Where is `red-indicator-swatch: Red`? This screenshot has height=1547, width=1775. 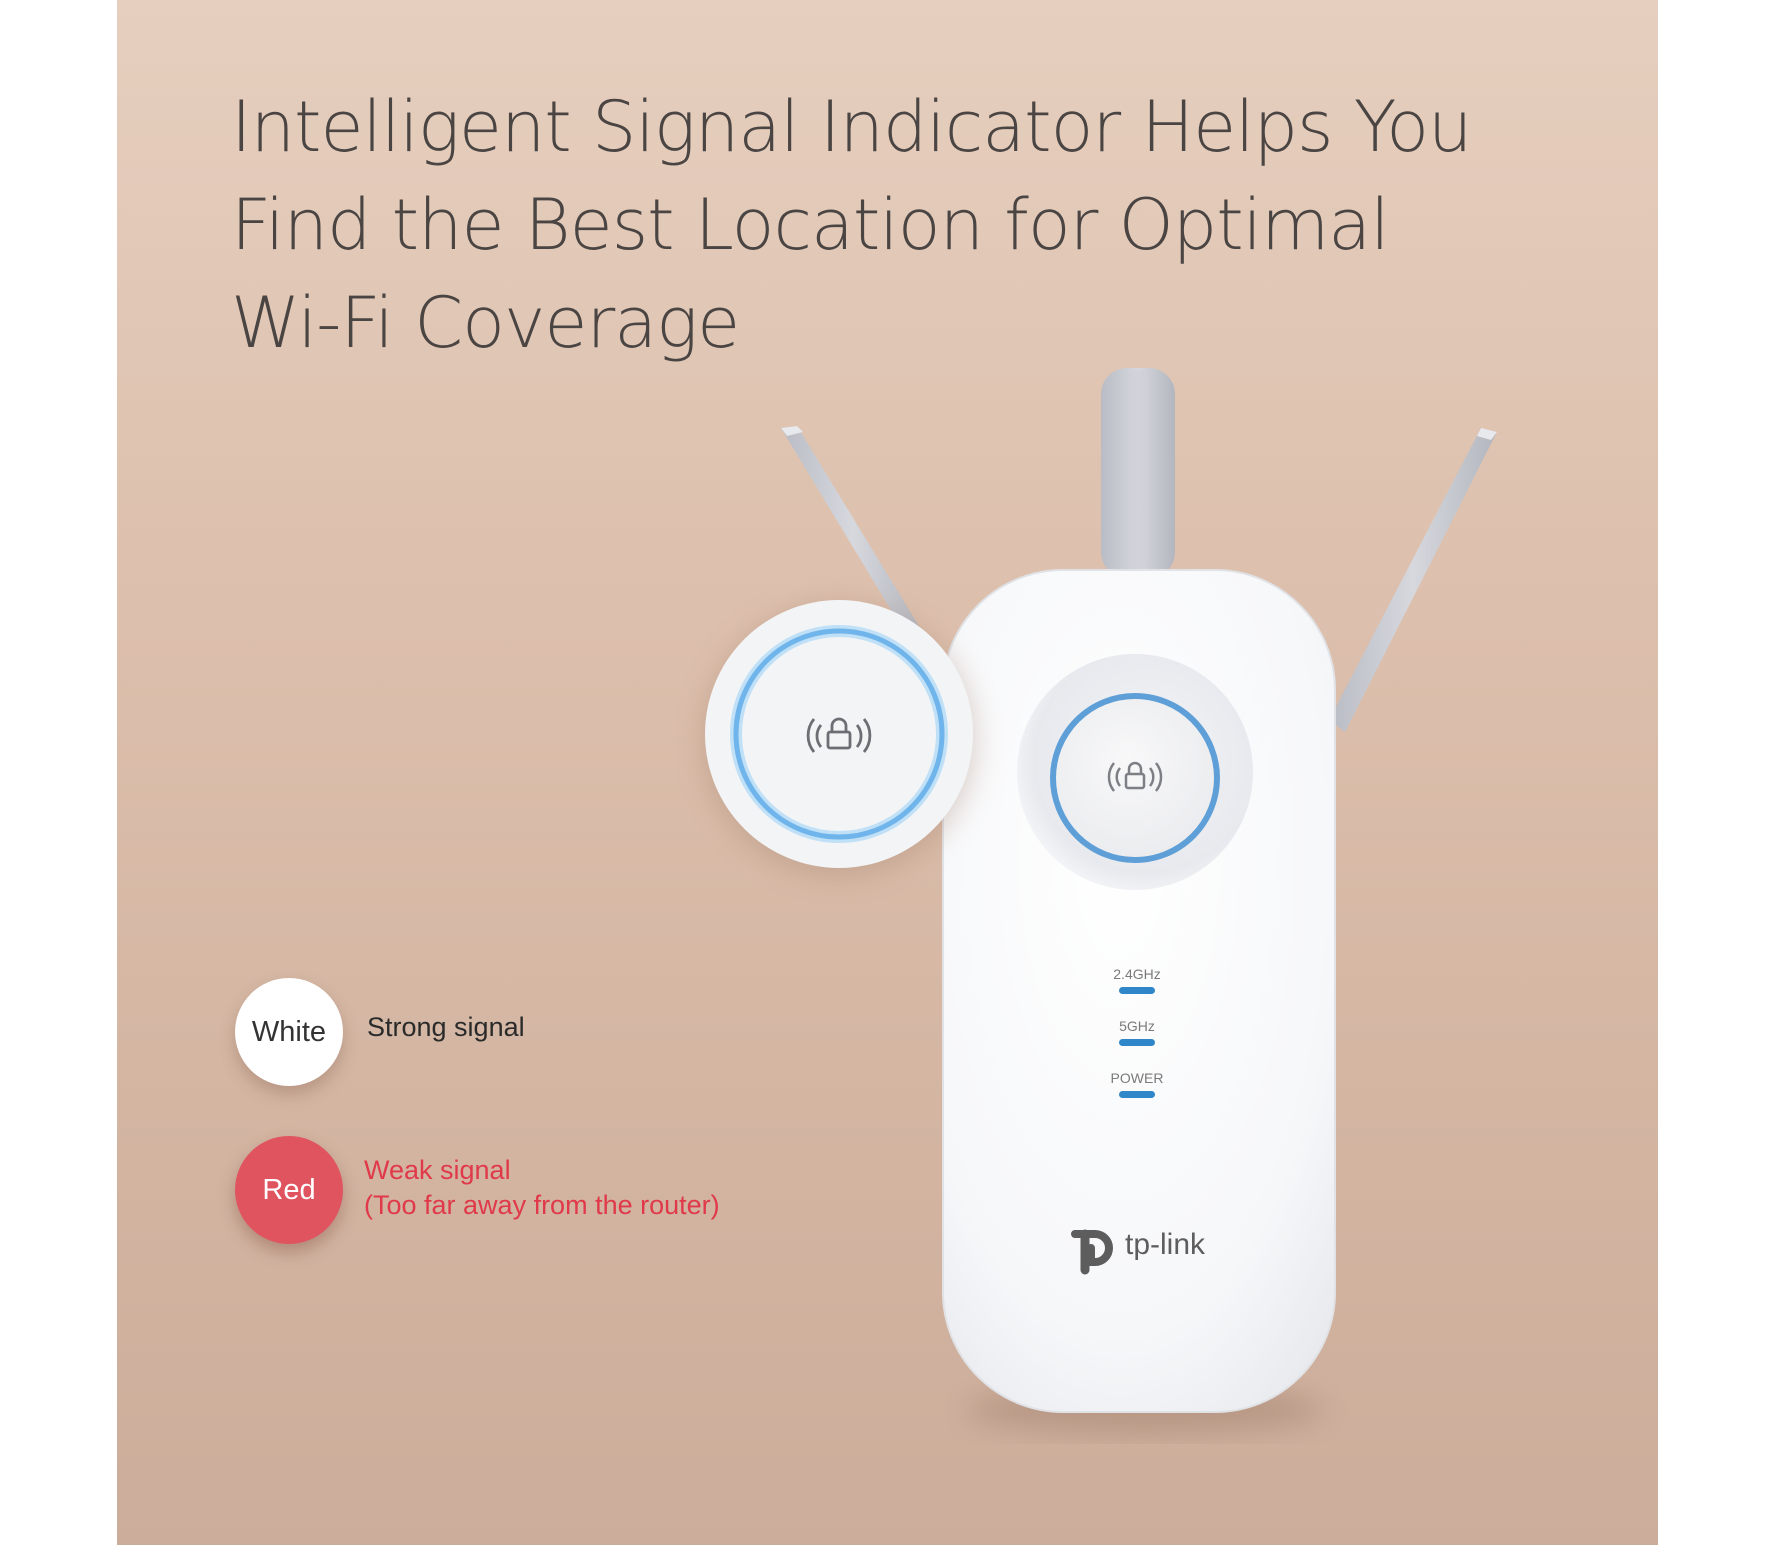 red-indicator-swatch: Red is located at coordinates (289, 1190).